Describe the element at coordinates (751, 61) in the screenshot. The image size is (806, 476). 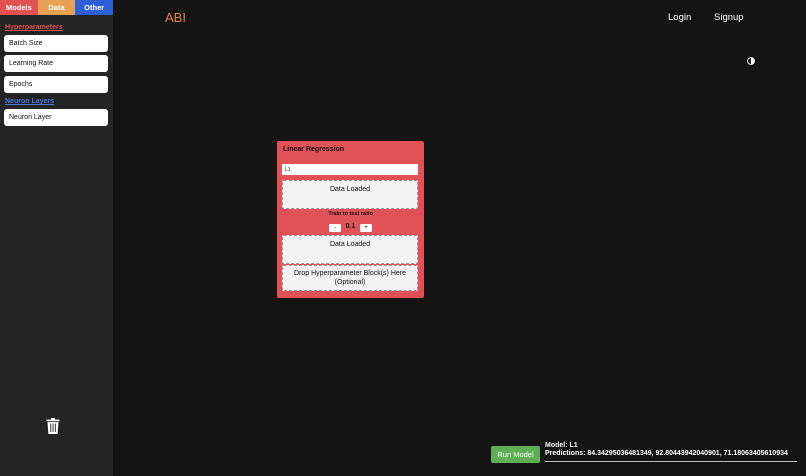
I see `theme-toggle-icon` at that location.